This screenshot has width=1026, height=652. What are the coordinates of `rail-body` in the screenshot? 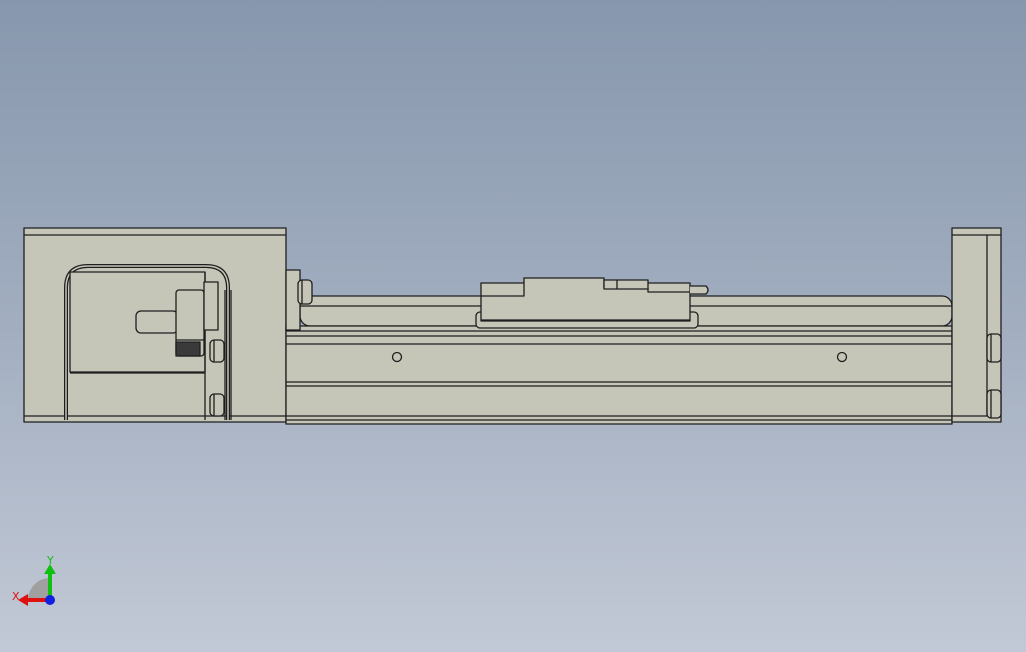 It's located at (619, 377).